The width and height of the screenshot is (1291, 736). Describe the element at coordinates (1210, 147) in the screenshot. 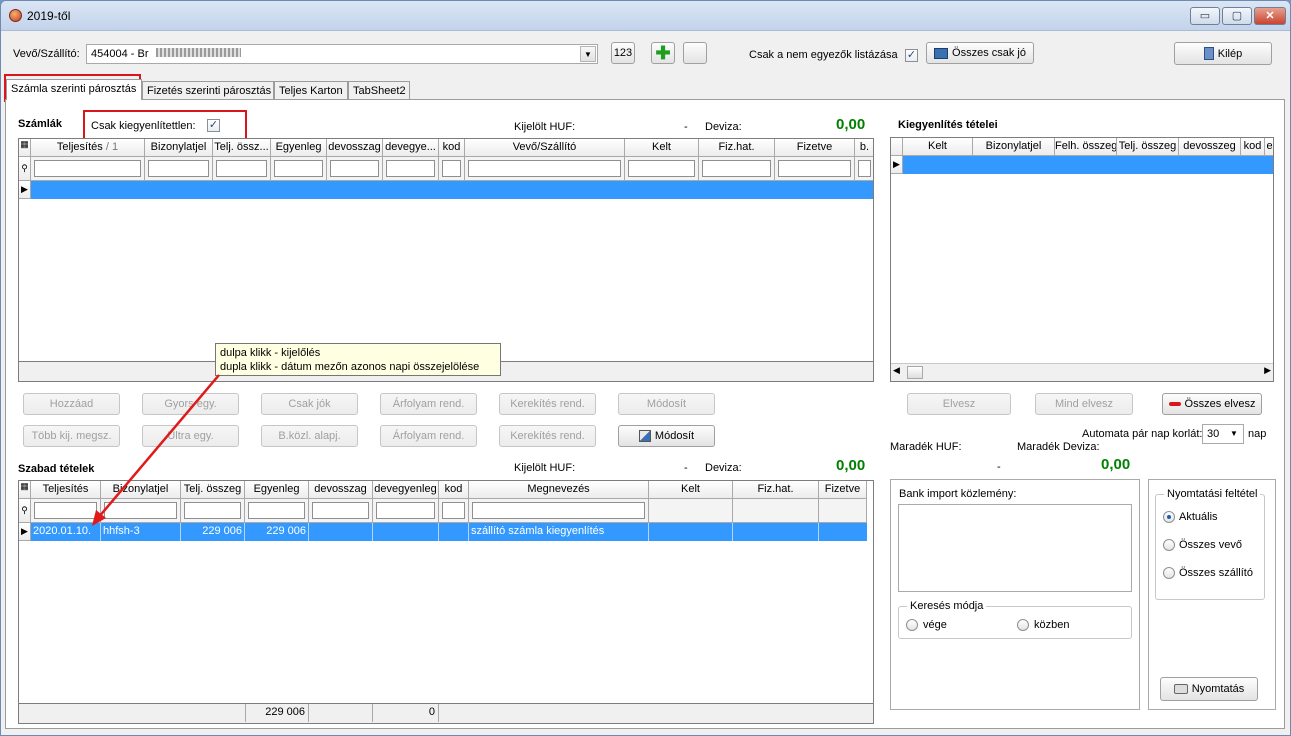

I see `col-devosszeg: devosszeg` at that location.